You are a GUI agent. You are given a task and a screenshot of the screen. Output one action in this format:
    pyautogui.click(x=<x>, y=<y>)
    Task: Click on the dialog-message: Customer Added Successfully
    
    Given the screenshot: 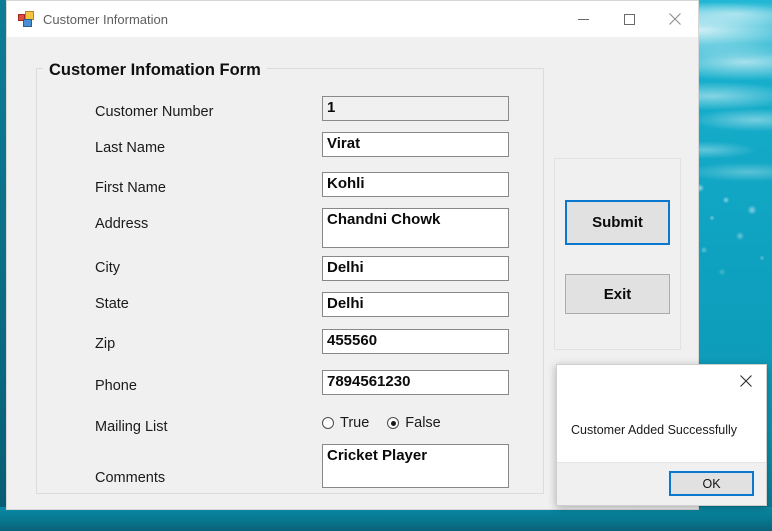 What is the action you would take?
    pyautogui.click(x=654, y=429)
    